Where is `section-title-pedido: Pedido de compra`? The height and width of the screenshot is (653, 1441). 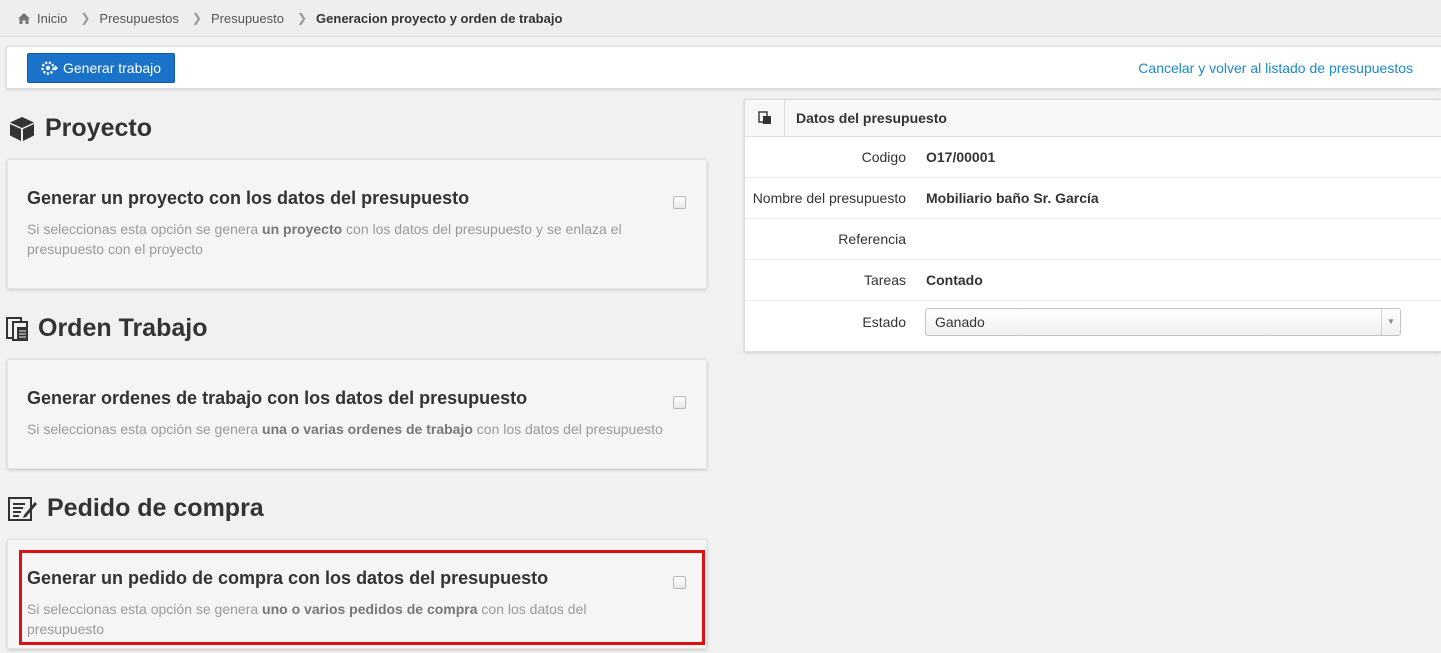 section-title-pedido: Pedido de compra is located at coordinates (136, 508).